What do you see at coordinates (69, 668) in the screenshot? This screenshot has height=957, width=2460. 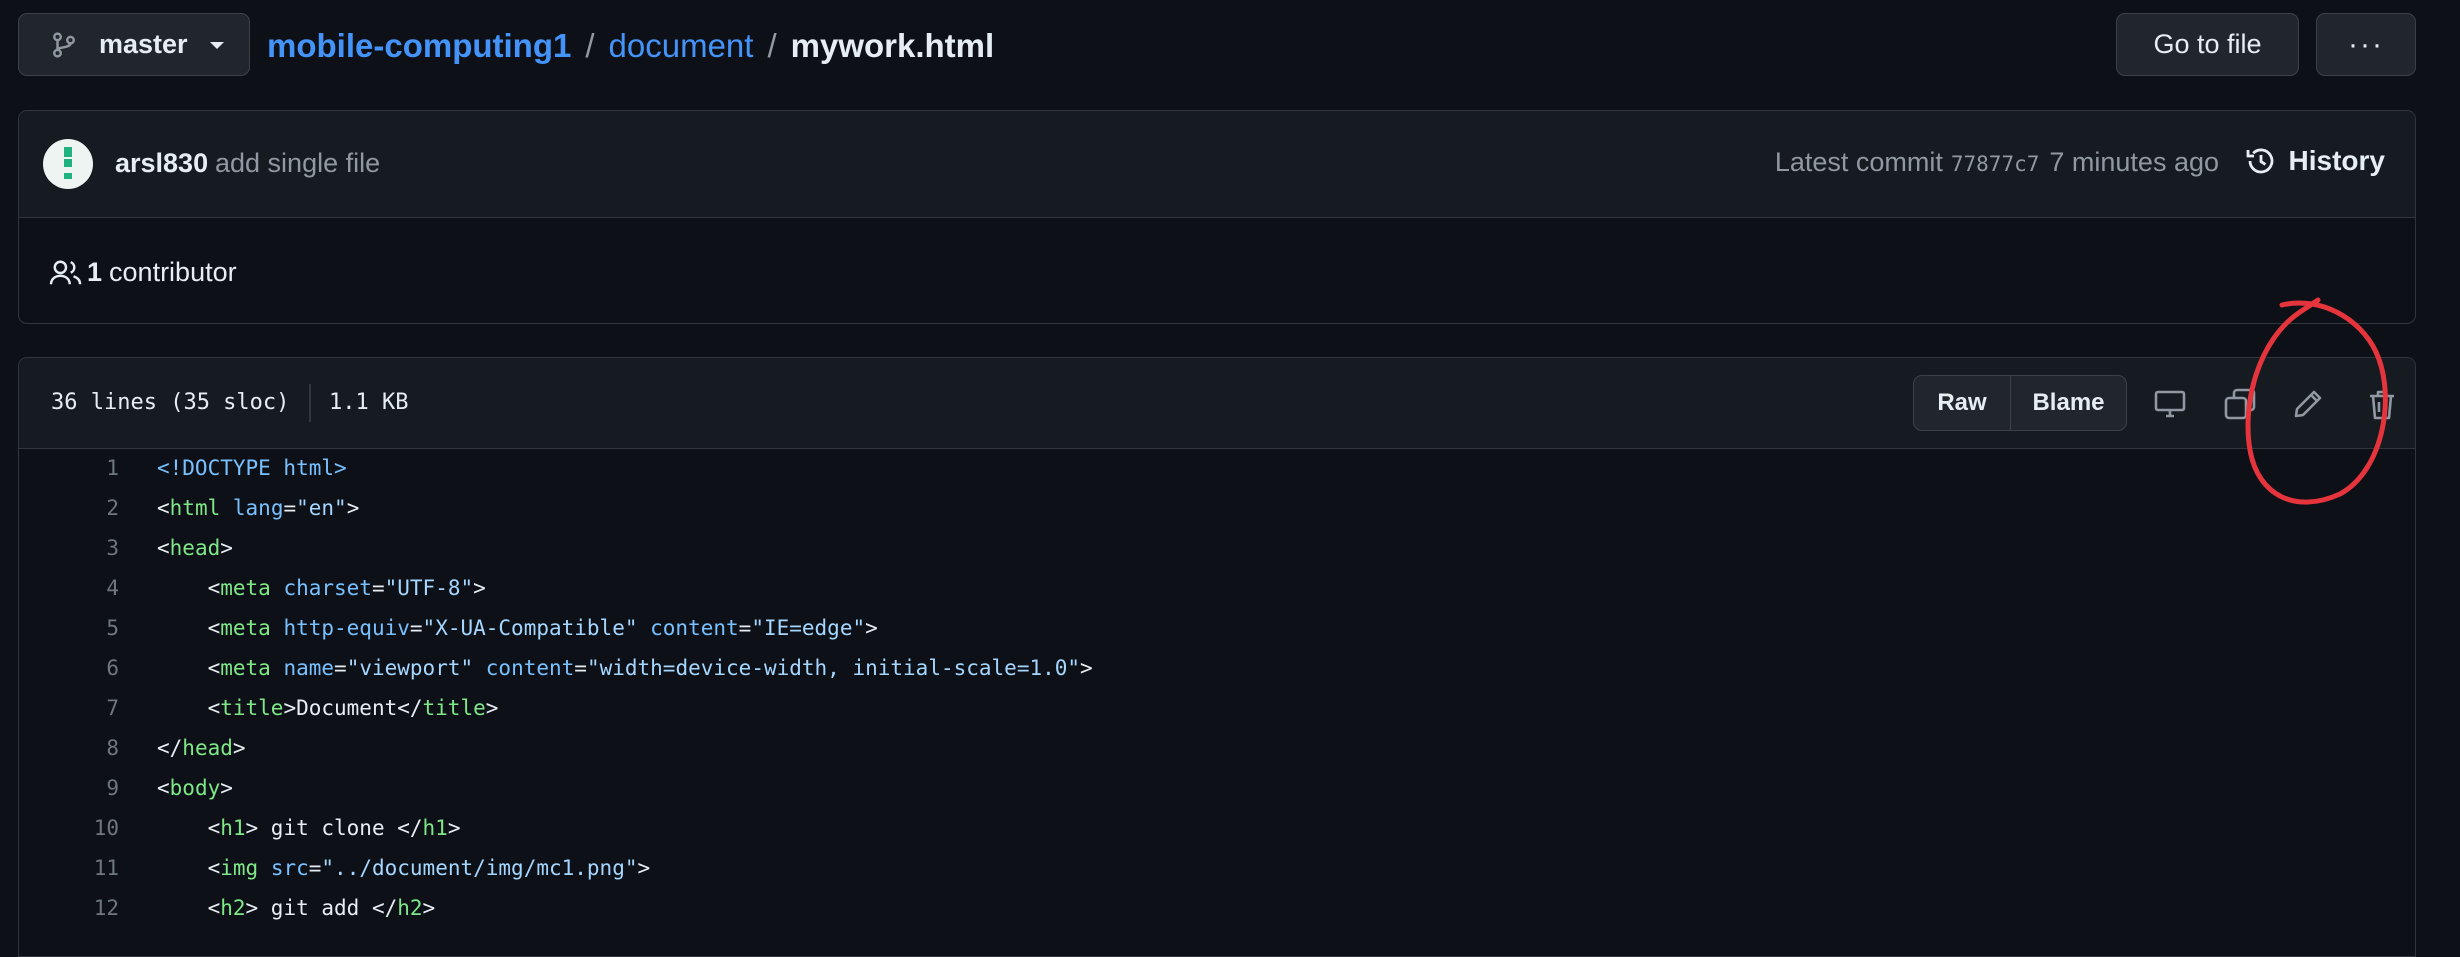 I see `line-number: 6` at bounding box center [69, 668].